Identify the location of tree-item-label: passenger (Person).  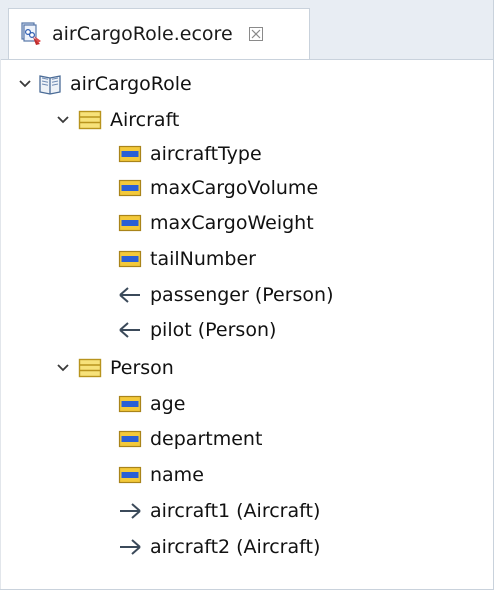
(242, 295).